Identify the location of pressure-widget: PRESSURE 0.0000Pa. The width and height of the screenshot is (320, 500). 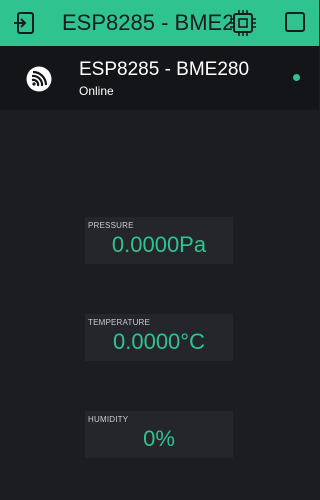
(159, 240).